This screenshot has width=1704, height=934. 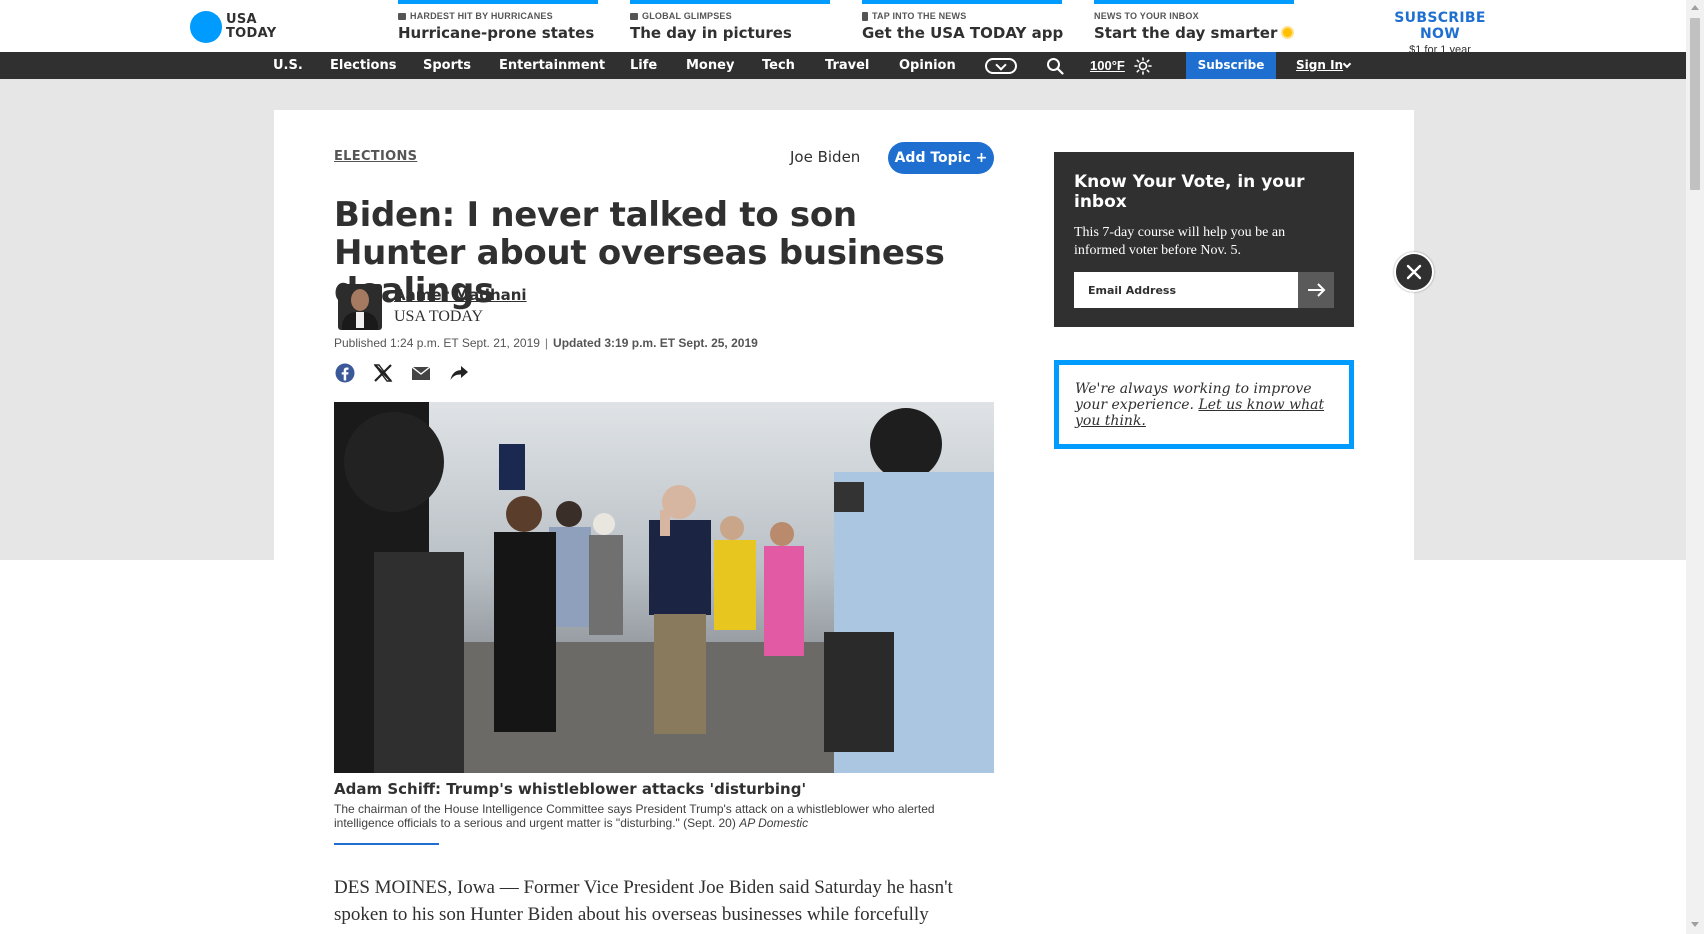 What do you see at coordinates (865, 16) in the screenshot?
I see `phone-icon` at bounding box center [865, 16].